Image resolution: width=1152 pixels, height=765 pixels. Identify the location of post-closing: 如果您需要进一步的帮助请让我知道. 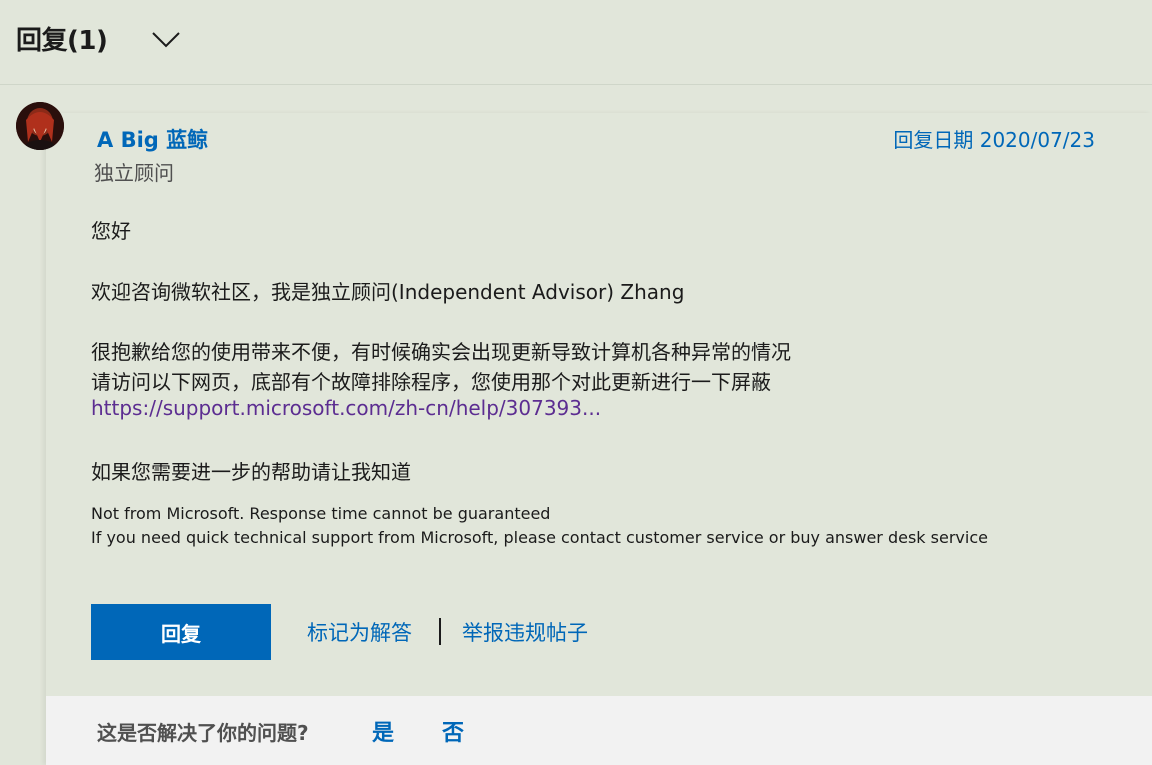
(251, 472).